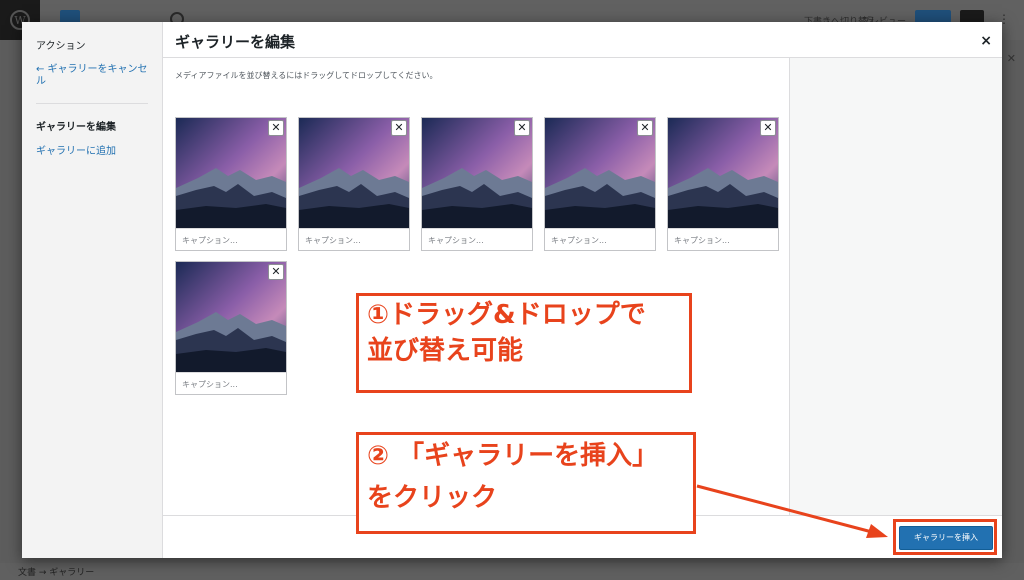 The height and width of the screenshot is (580, 1024). What do you see at coordinates (792, 511) in the screenshot?
I see `annotation-arrow` at bounding box center [792, 511].